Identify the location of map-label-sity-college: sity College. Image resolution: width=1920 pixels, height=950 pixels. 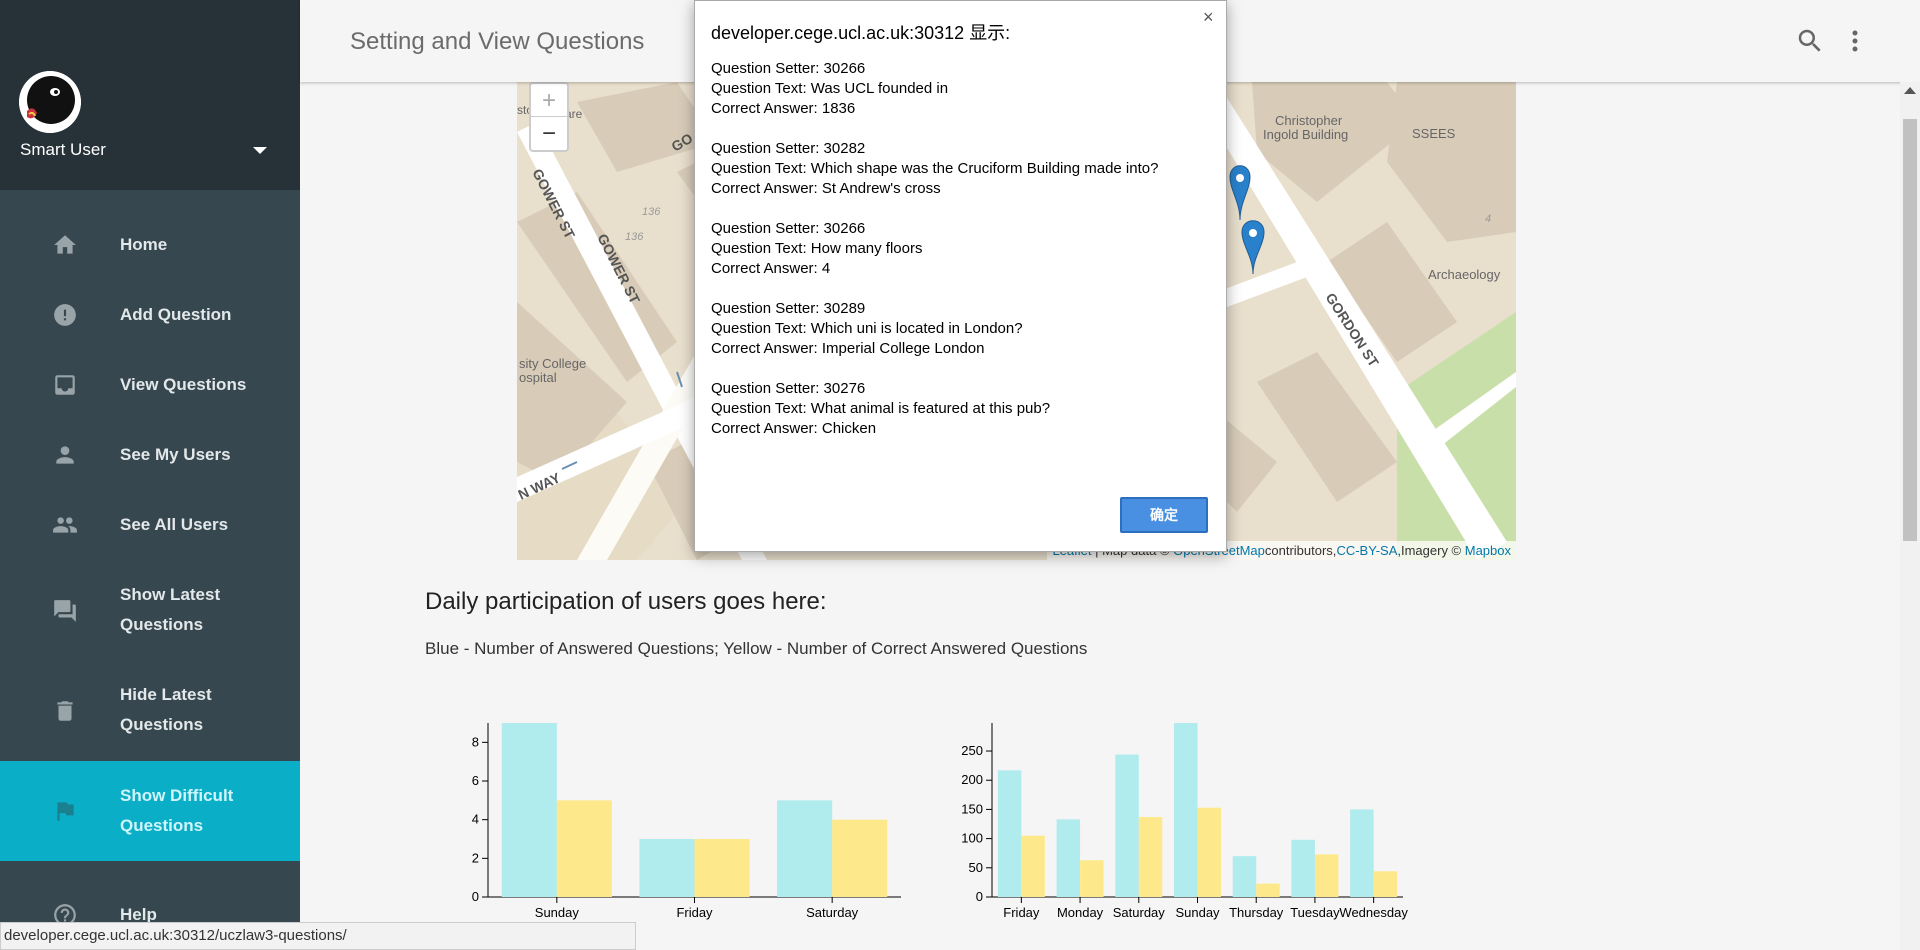
(552, 363).